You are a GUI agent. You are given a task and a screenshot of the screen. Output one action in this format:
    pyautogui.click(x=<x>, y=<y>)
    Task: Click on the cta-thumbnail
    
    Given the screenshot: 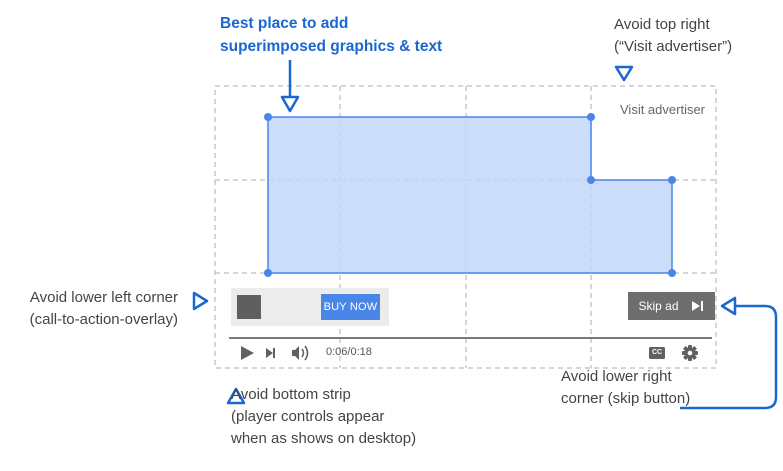 What is the action you would take?
    pyautogui.click(x=249, y=307)
    